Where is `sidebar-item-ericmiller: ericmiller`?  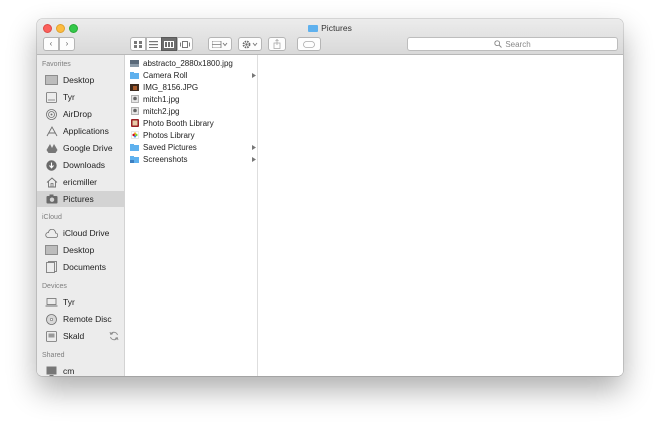 sidebar-item-ericmiller: ericmiller is located at coordinates (80, 182).